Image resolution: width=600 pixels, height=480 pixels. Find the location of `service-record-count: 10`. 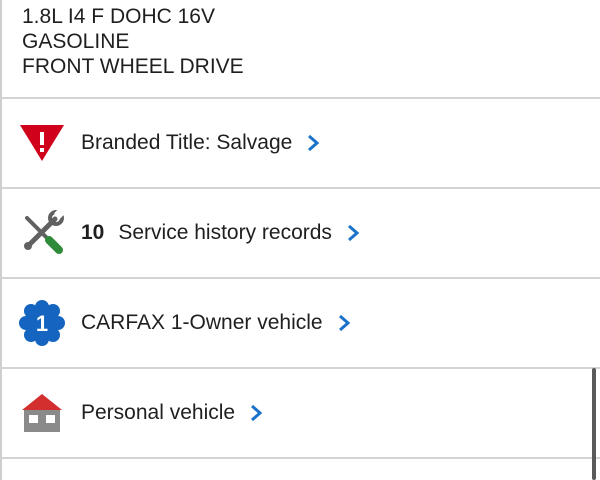

service-record-count: 10 is located at coordinates (93, 232).